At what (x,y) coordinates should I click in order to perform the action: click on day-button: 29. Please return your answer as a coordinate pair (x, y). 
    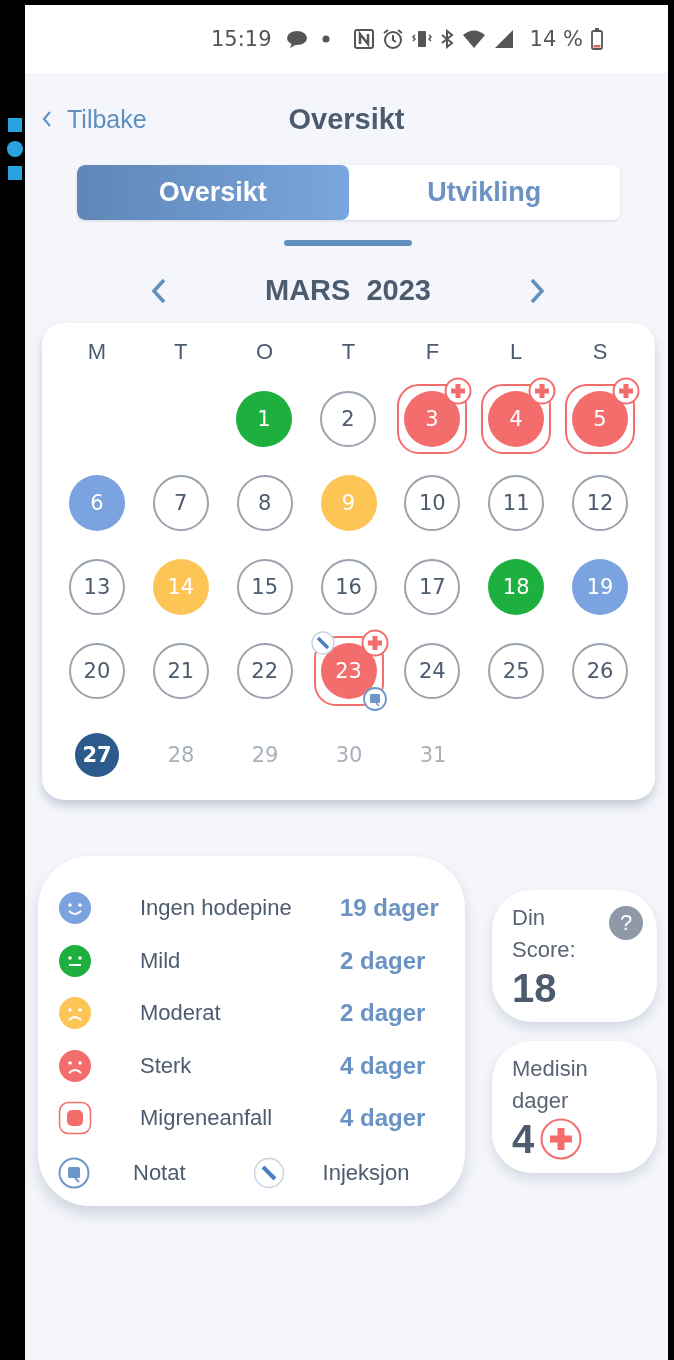
    Looking at the image, I should click on (265, 755).